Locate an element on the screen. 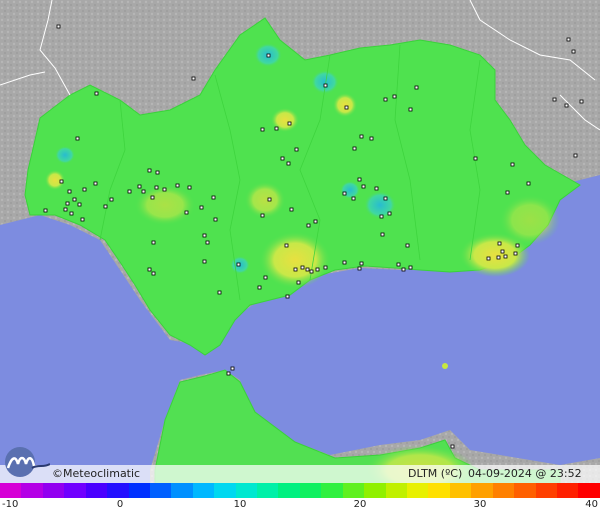  warm-spot-east is located at coordinates (530, 220).